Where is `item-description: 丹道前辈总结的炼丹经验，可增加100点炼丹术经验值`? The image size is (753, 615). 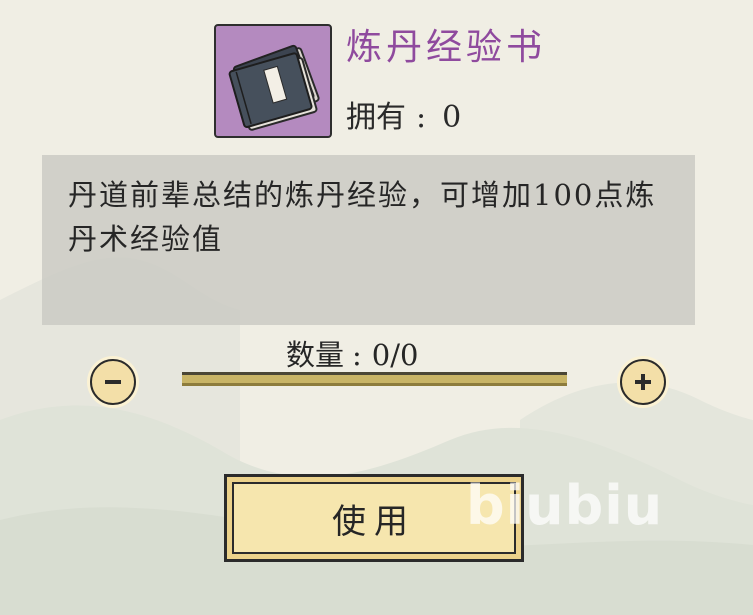
item-description: 丹道前辈总结的炼丹经验，可增加100点炼丹术经验值 is located at coordinates (362, 217).